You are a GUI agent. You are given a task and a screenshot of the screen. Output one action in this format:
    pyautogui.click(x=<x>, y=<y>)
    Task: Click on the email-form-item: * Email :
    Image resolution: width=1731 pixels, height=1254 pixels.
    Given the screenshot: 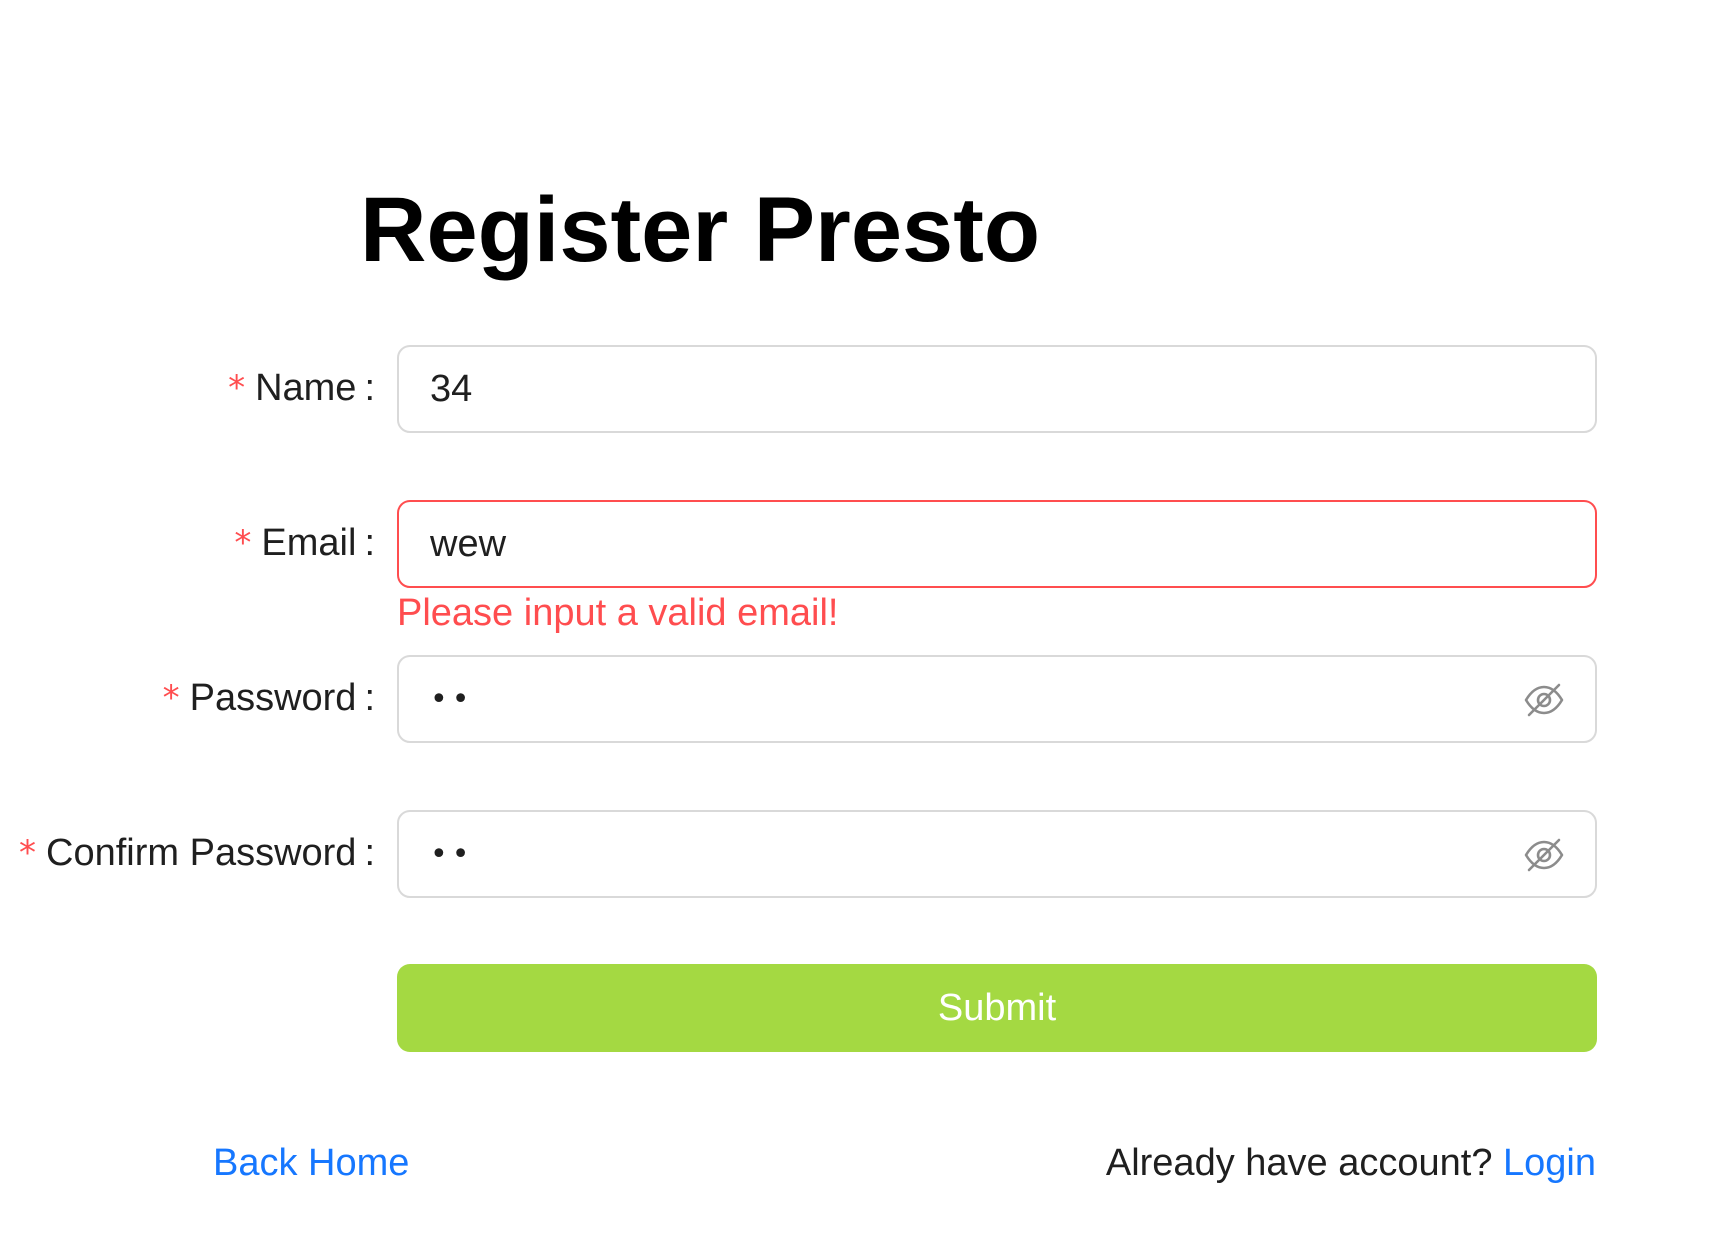 What is the action you would take?
    pyautogui.click(x=865, y=544)
    